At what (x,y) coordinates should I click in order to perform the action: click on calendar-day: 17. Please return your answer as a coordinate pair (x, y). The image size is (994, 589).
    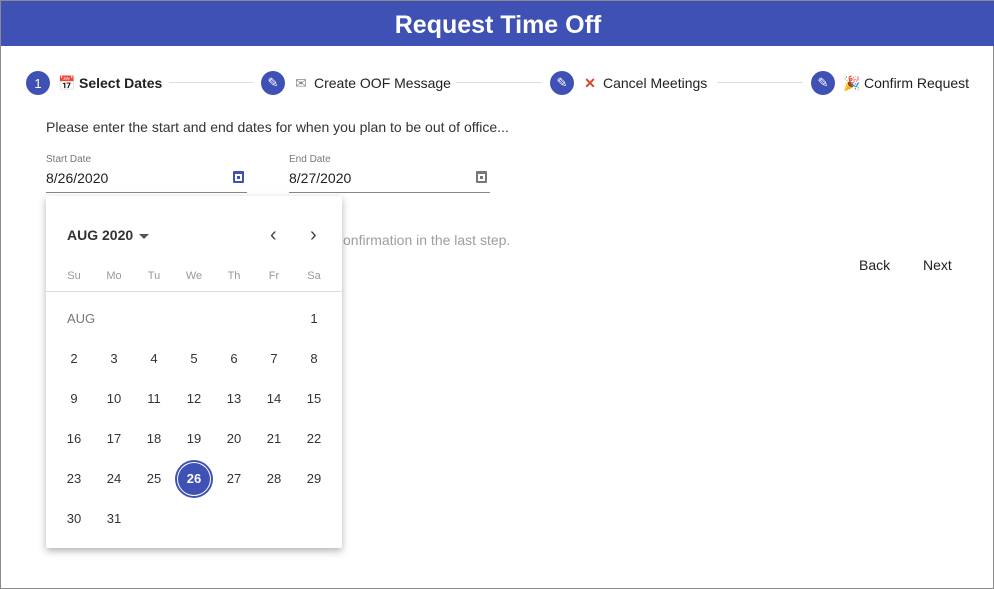
    Looking at the image, I should click on (114, 439).